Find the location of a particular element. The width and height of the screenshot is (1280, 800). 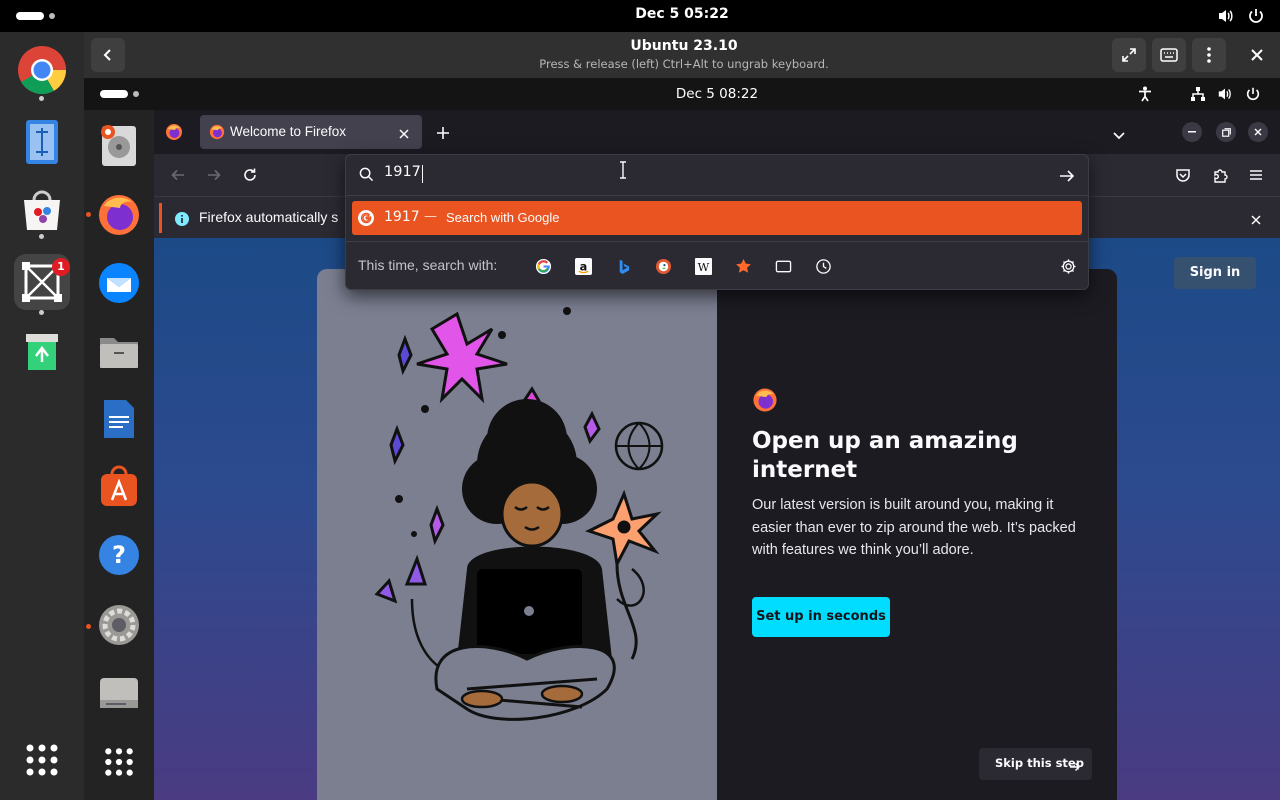

show-apps-icon is located at coordinates (42, 762).